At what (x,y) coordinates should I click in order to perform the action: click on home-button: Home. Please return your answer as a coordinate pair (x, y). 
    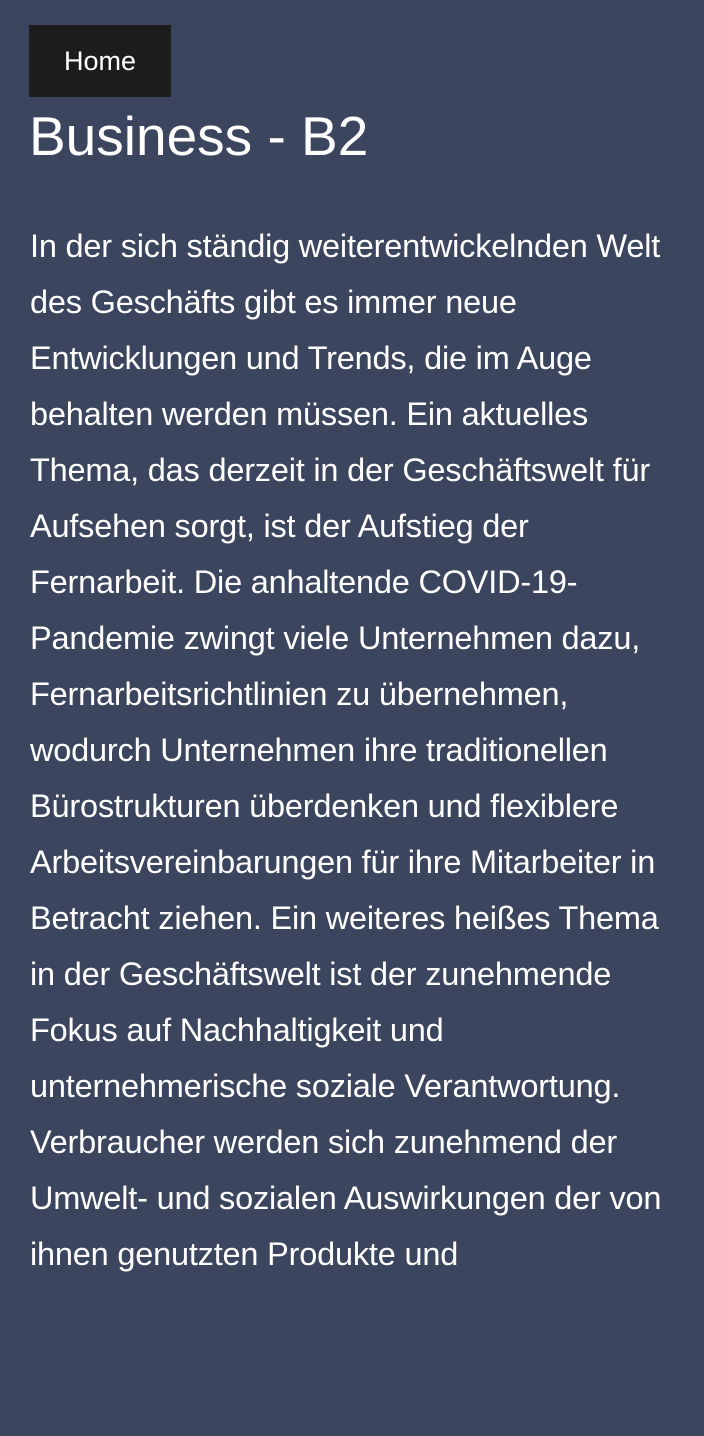
    Looking at the image, I should click on (100, 61).